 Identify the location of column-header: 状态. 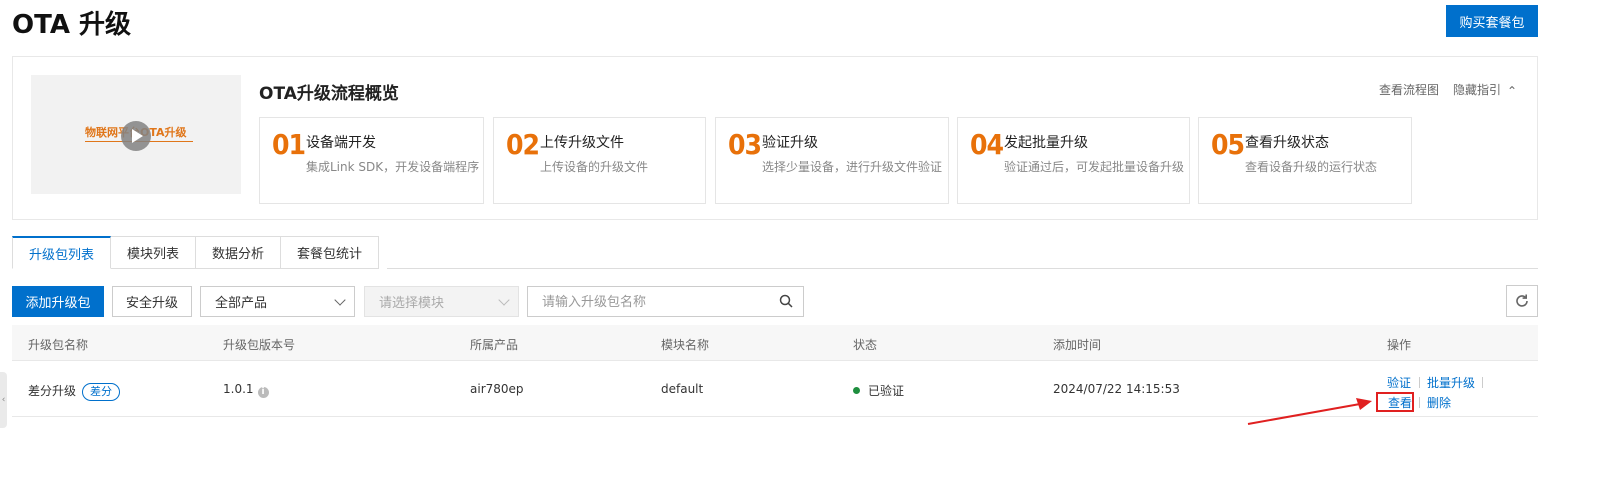
(865, 345).